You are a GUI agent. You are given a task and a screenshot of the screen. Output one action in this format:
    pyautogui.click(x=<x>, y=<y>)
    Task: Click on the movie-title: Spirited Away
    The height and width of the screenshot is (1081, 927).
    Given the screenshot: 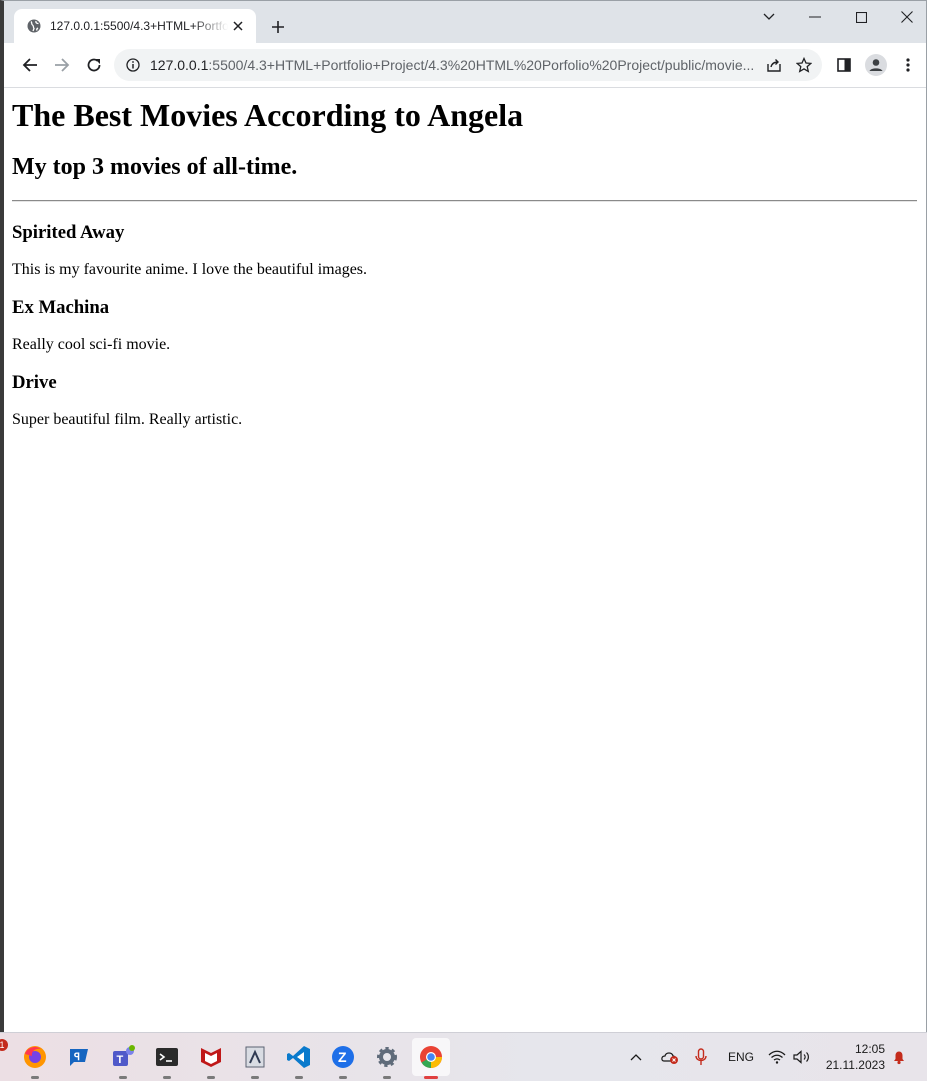 What is the action you would take?
    pyautogui.click(x=68, y=232)
    